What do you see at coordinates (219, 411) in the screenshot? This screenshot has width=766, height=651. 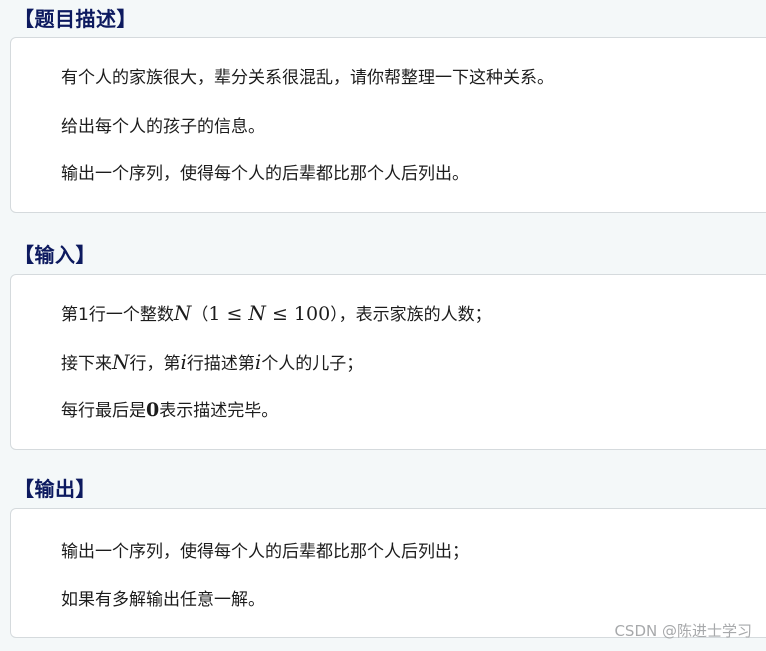 I see `input-line-3-post: 表示描述完毕。` at bounding box center [219, 411].